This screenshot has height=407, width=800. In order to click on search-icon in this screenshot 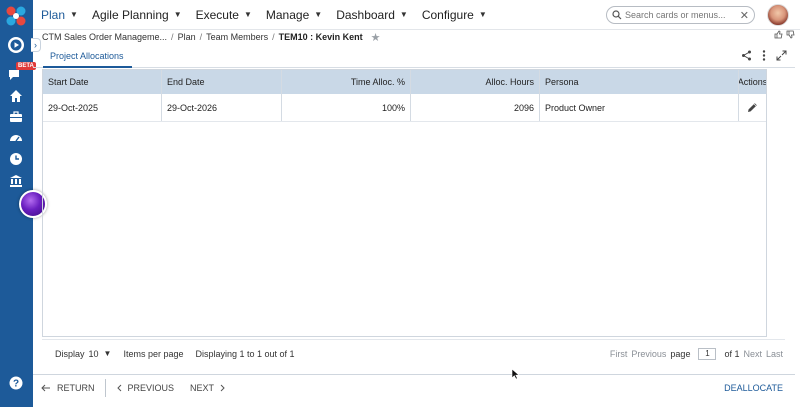, I will do `click(617, 15)`.